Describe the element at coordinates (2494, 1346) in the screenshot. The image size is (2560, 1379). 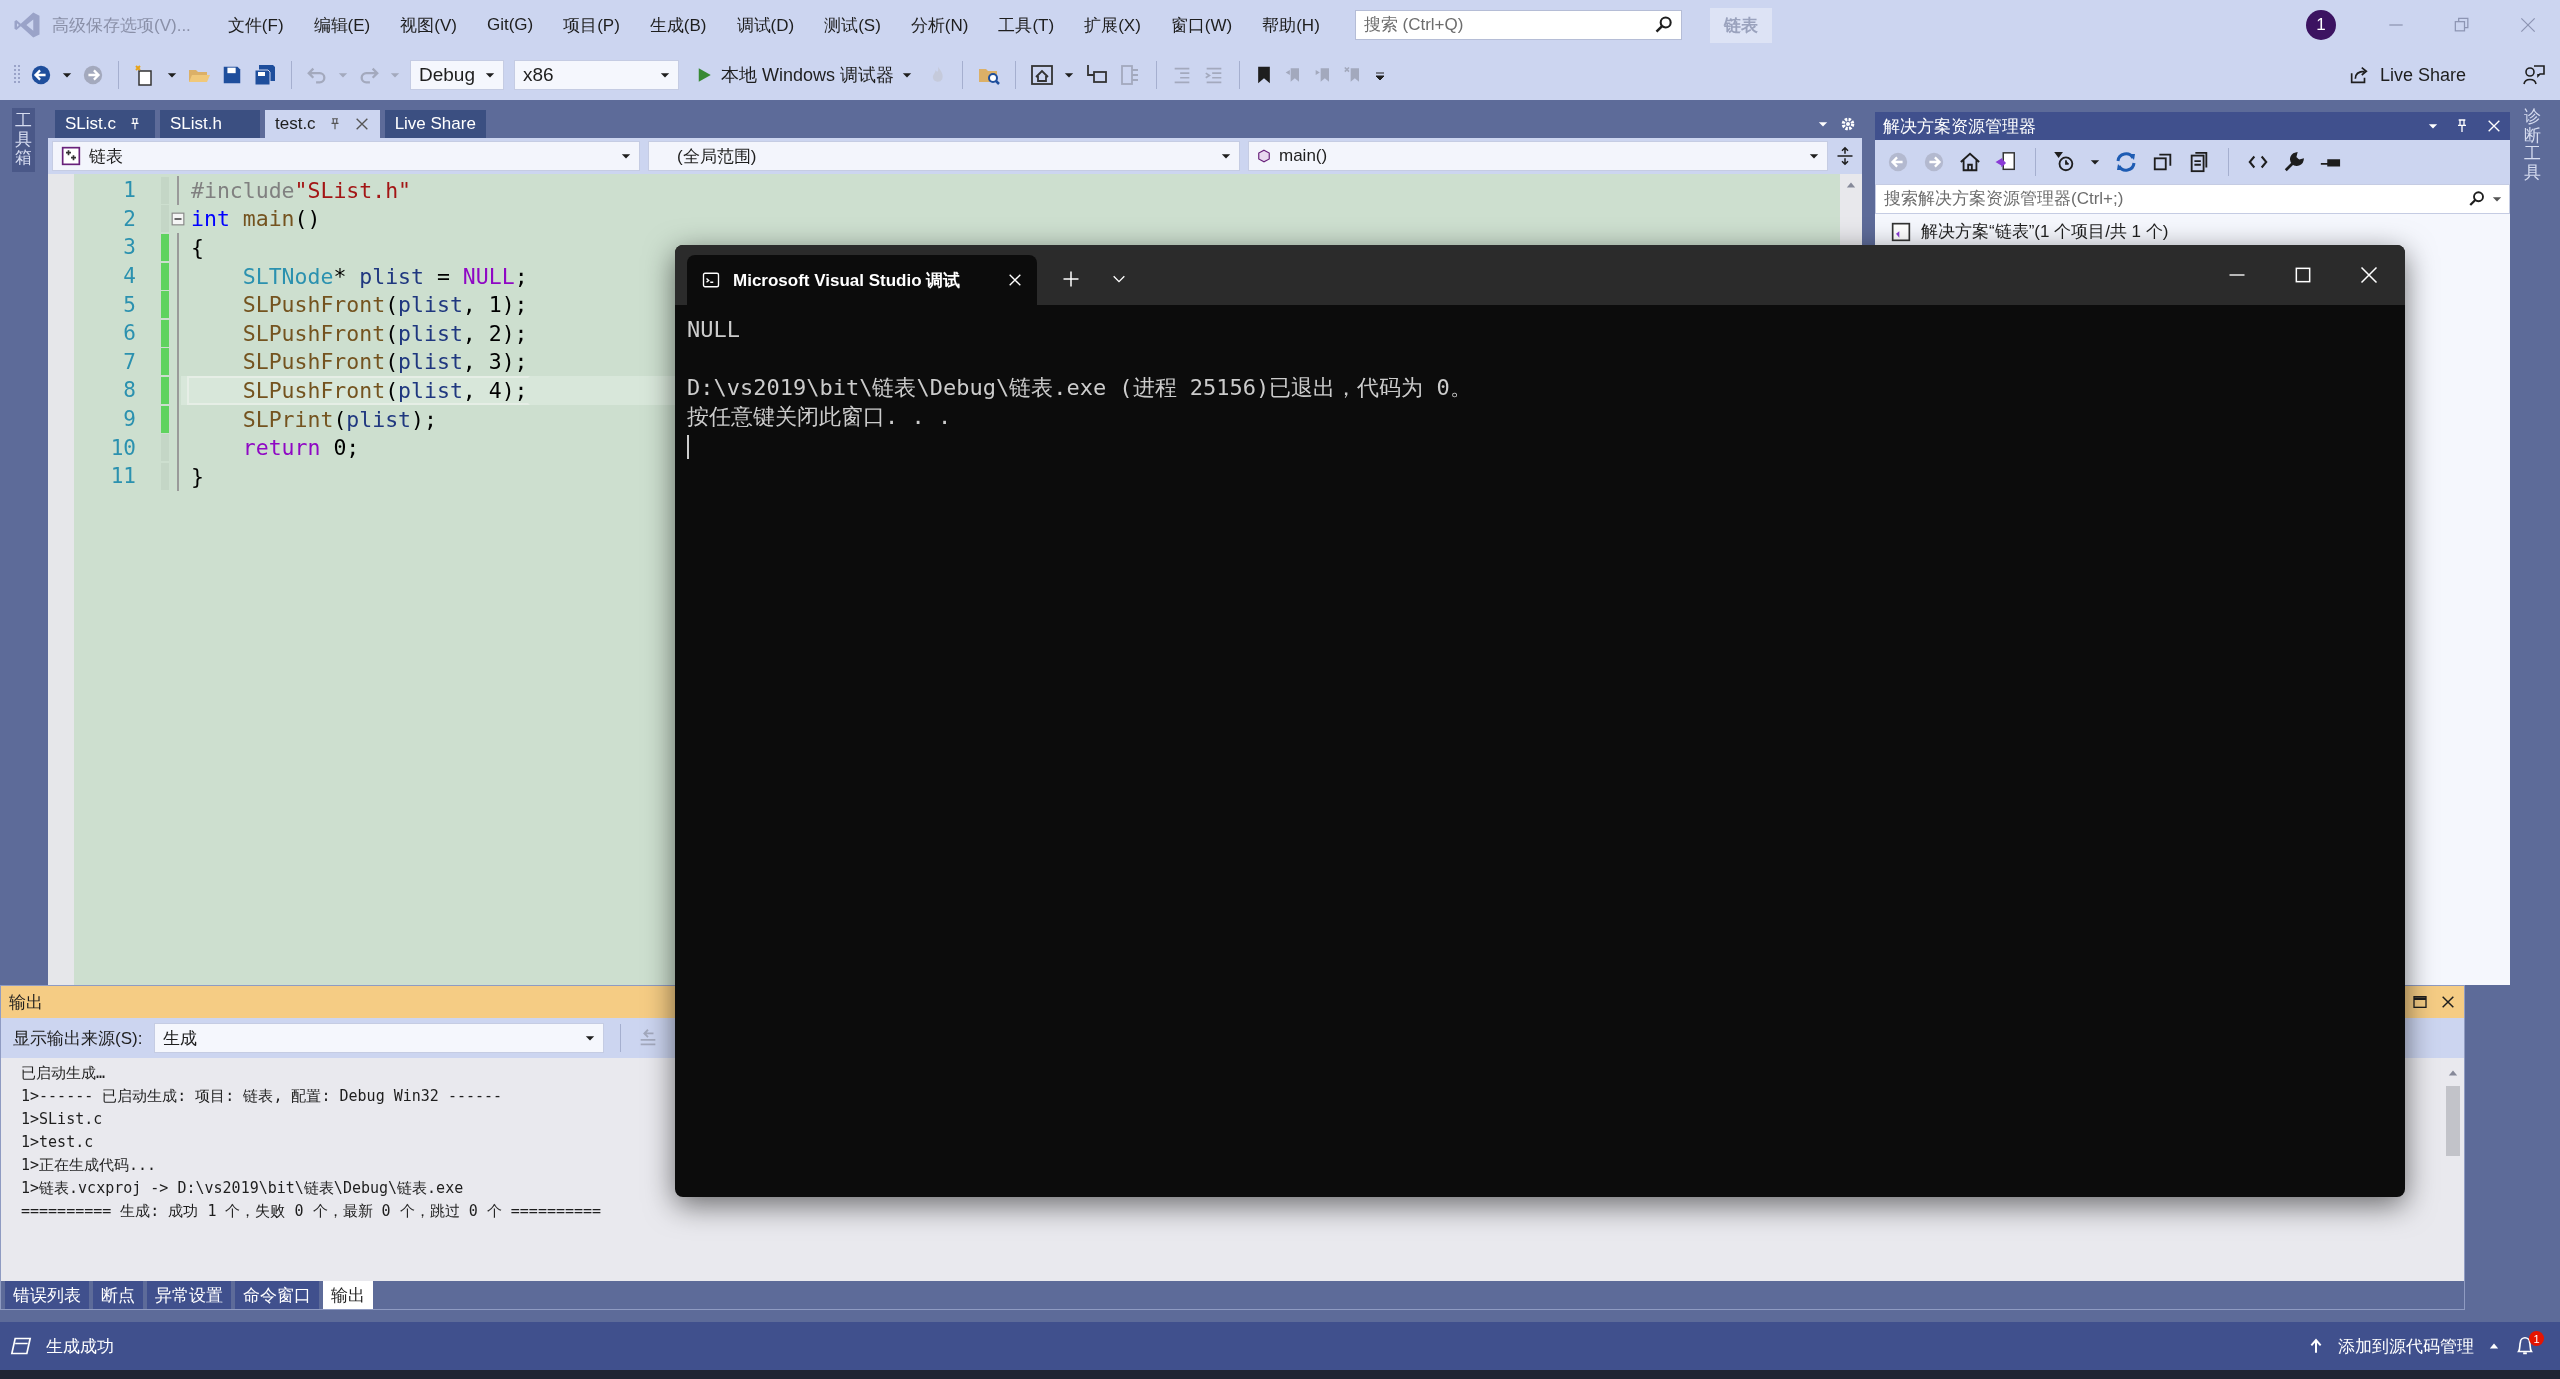
I see `caret-up-icon` at that location.